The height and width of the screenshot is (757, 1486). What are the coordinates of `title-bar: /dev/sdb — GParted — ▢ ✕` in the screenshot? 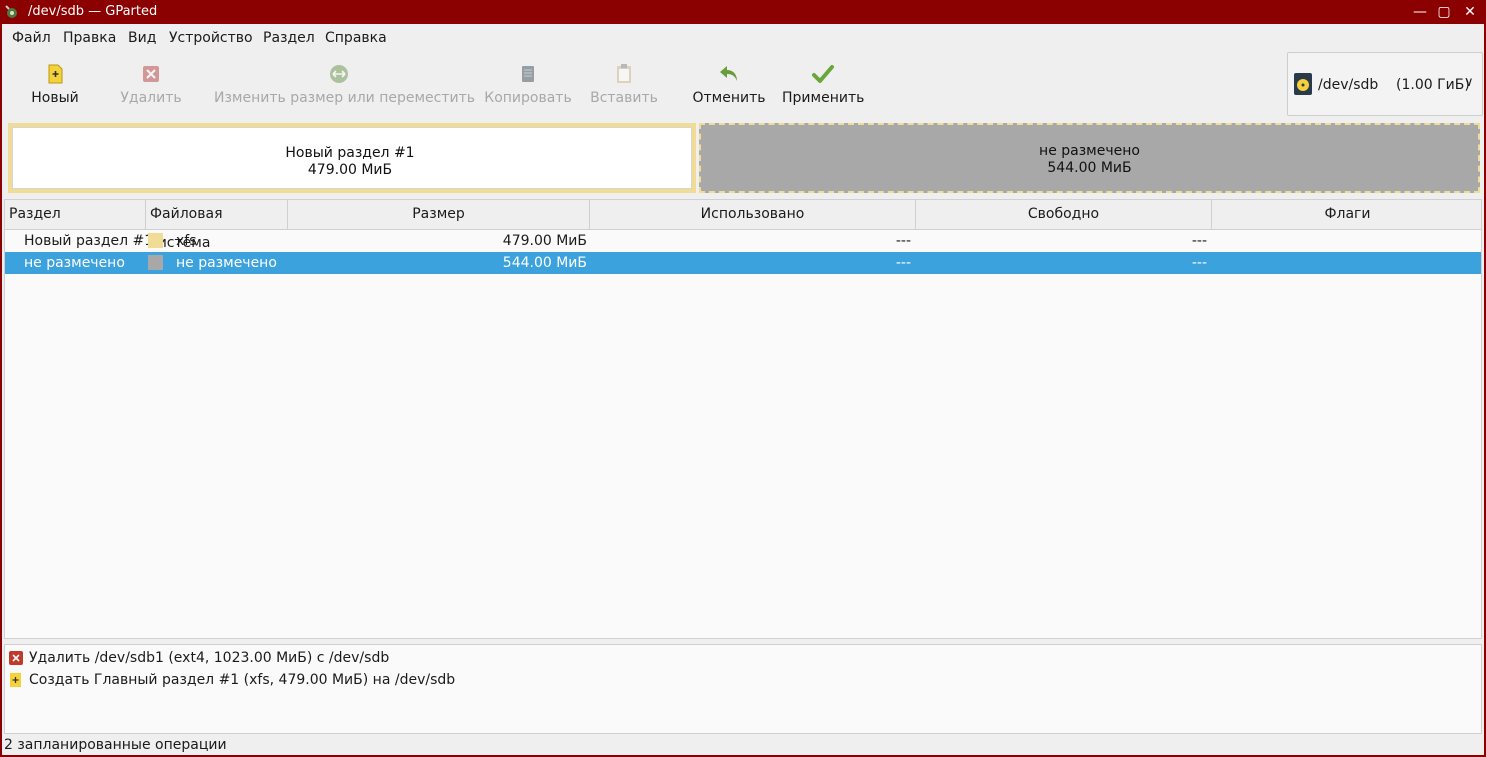 It's located at (743, 12).